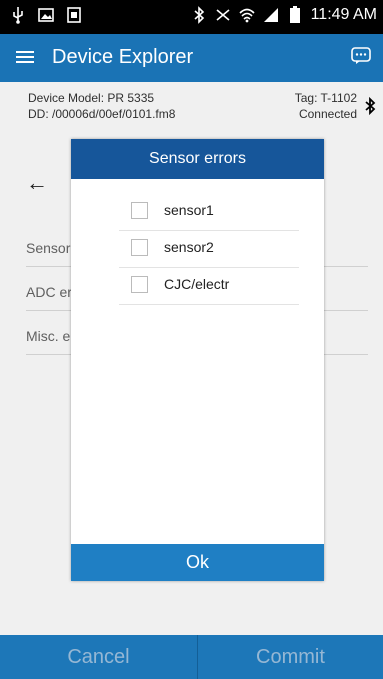  I want to click on mute-icon, so click(223, 15).